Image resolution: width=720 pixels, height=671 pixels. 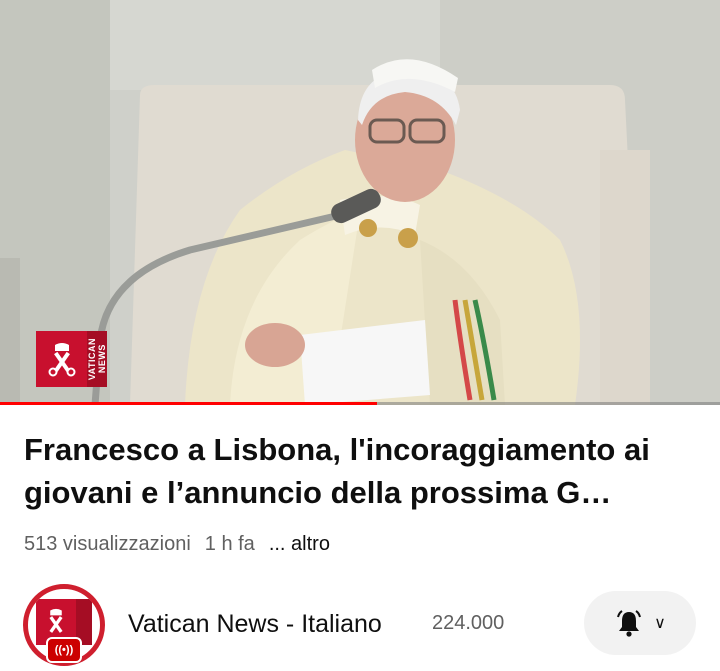 I want to click on video-meta: 513 visualizzazioni 1 h fa ... altro, so click(x=177, y=544).